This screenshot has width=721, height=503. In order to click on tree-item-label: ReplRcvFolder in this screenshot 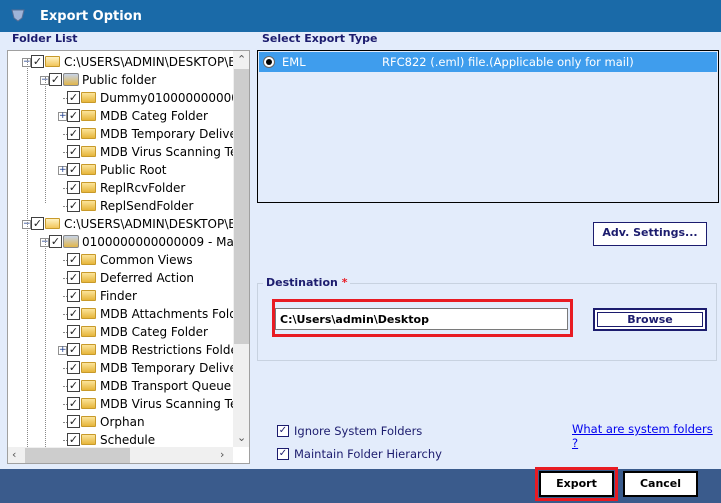, I will do `click(143, 188)`.